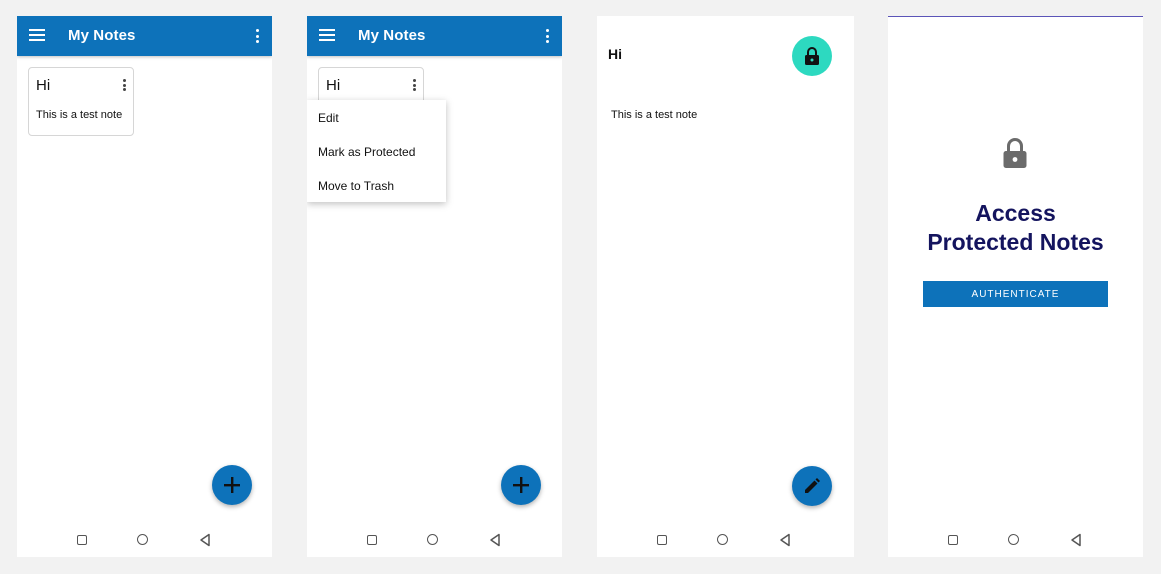 The height and width of the screenshot is (574, 1161). Describe the element at coordinates (79, 115) in the screenshot. I see `note-card-body: This is a test note` at that location.